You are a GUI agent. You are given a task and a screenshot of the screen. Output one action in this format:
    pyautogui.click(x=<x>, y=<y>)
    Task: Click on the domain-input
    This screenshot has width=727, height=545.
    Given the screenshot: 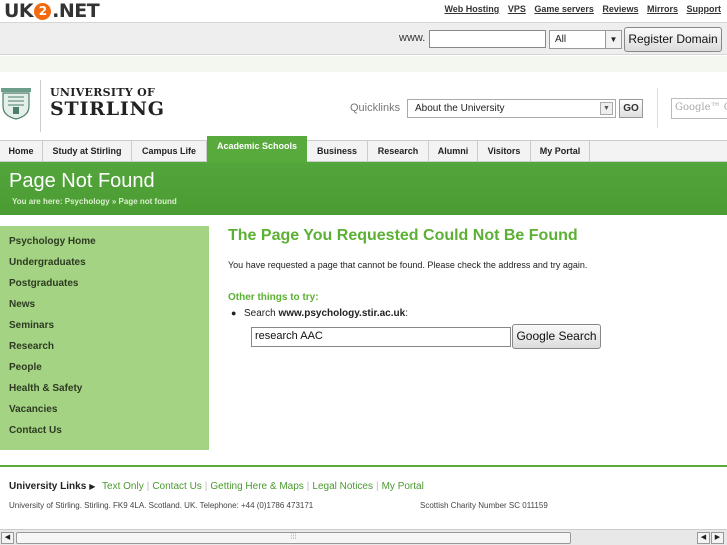 What is the action you would take?
    pyautogui.click(x=487, y=39)
    